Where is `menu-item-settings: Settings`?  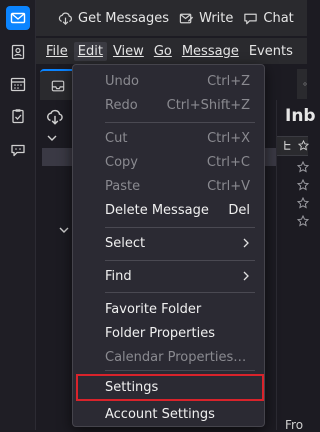
menu-item-settings: Settings is located at coordinates (170, 387).